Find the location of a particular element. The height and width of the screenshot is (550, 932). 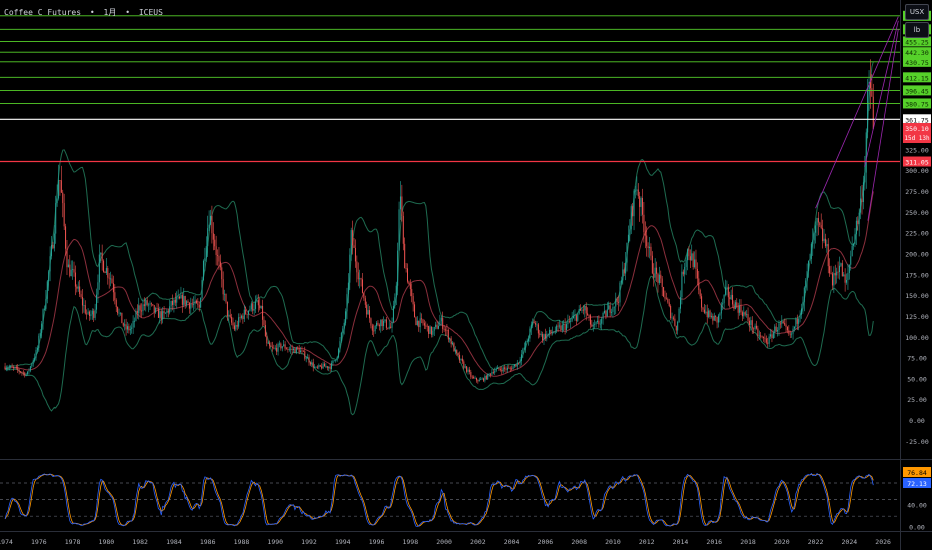

price-tick-label: 300.00 is located at coordinates (917, 171).